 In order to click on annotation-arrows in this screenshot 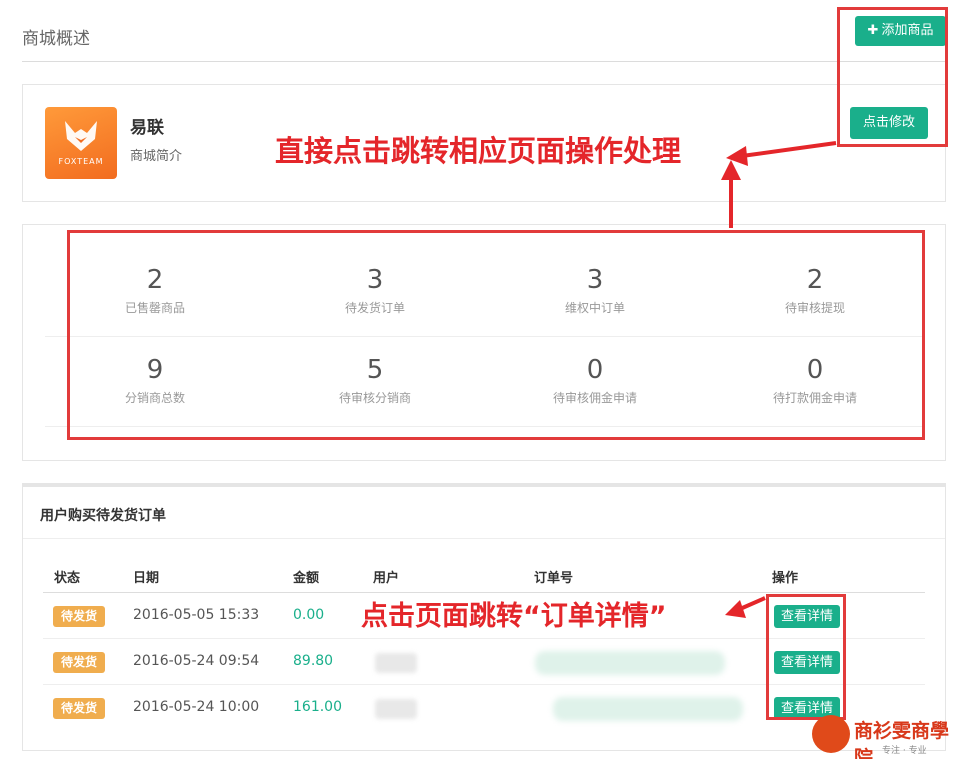, I will do `click(779, 379)`.